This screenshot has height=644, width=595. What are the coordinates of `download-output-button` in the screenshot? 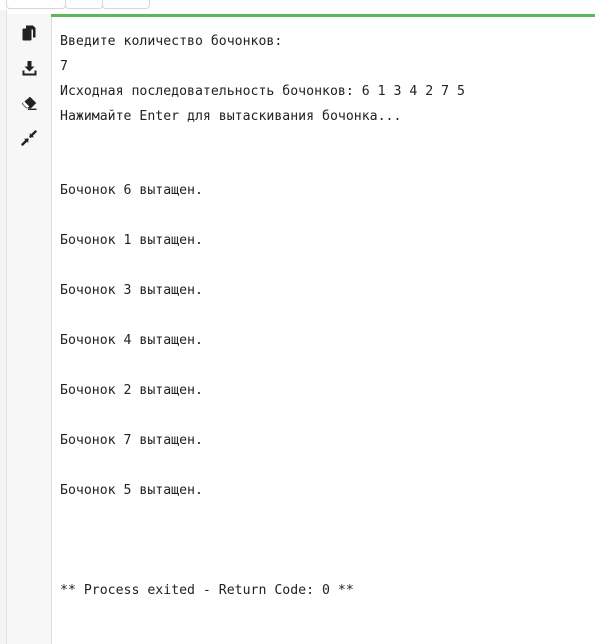 It's located at (29, 68).